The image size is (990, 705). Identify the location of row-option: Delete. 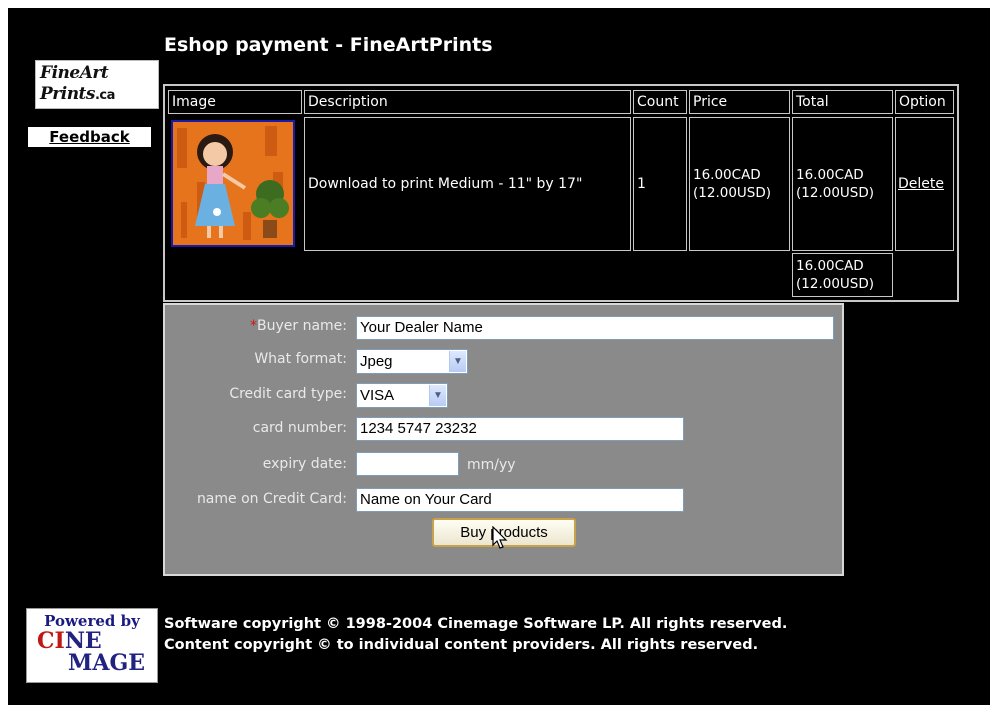
(924, 184).